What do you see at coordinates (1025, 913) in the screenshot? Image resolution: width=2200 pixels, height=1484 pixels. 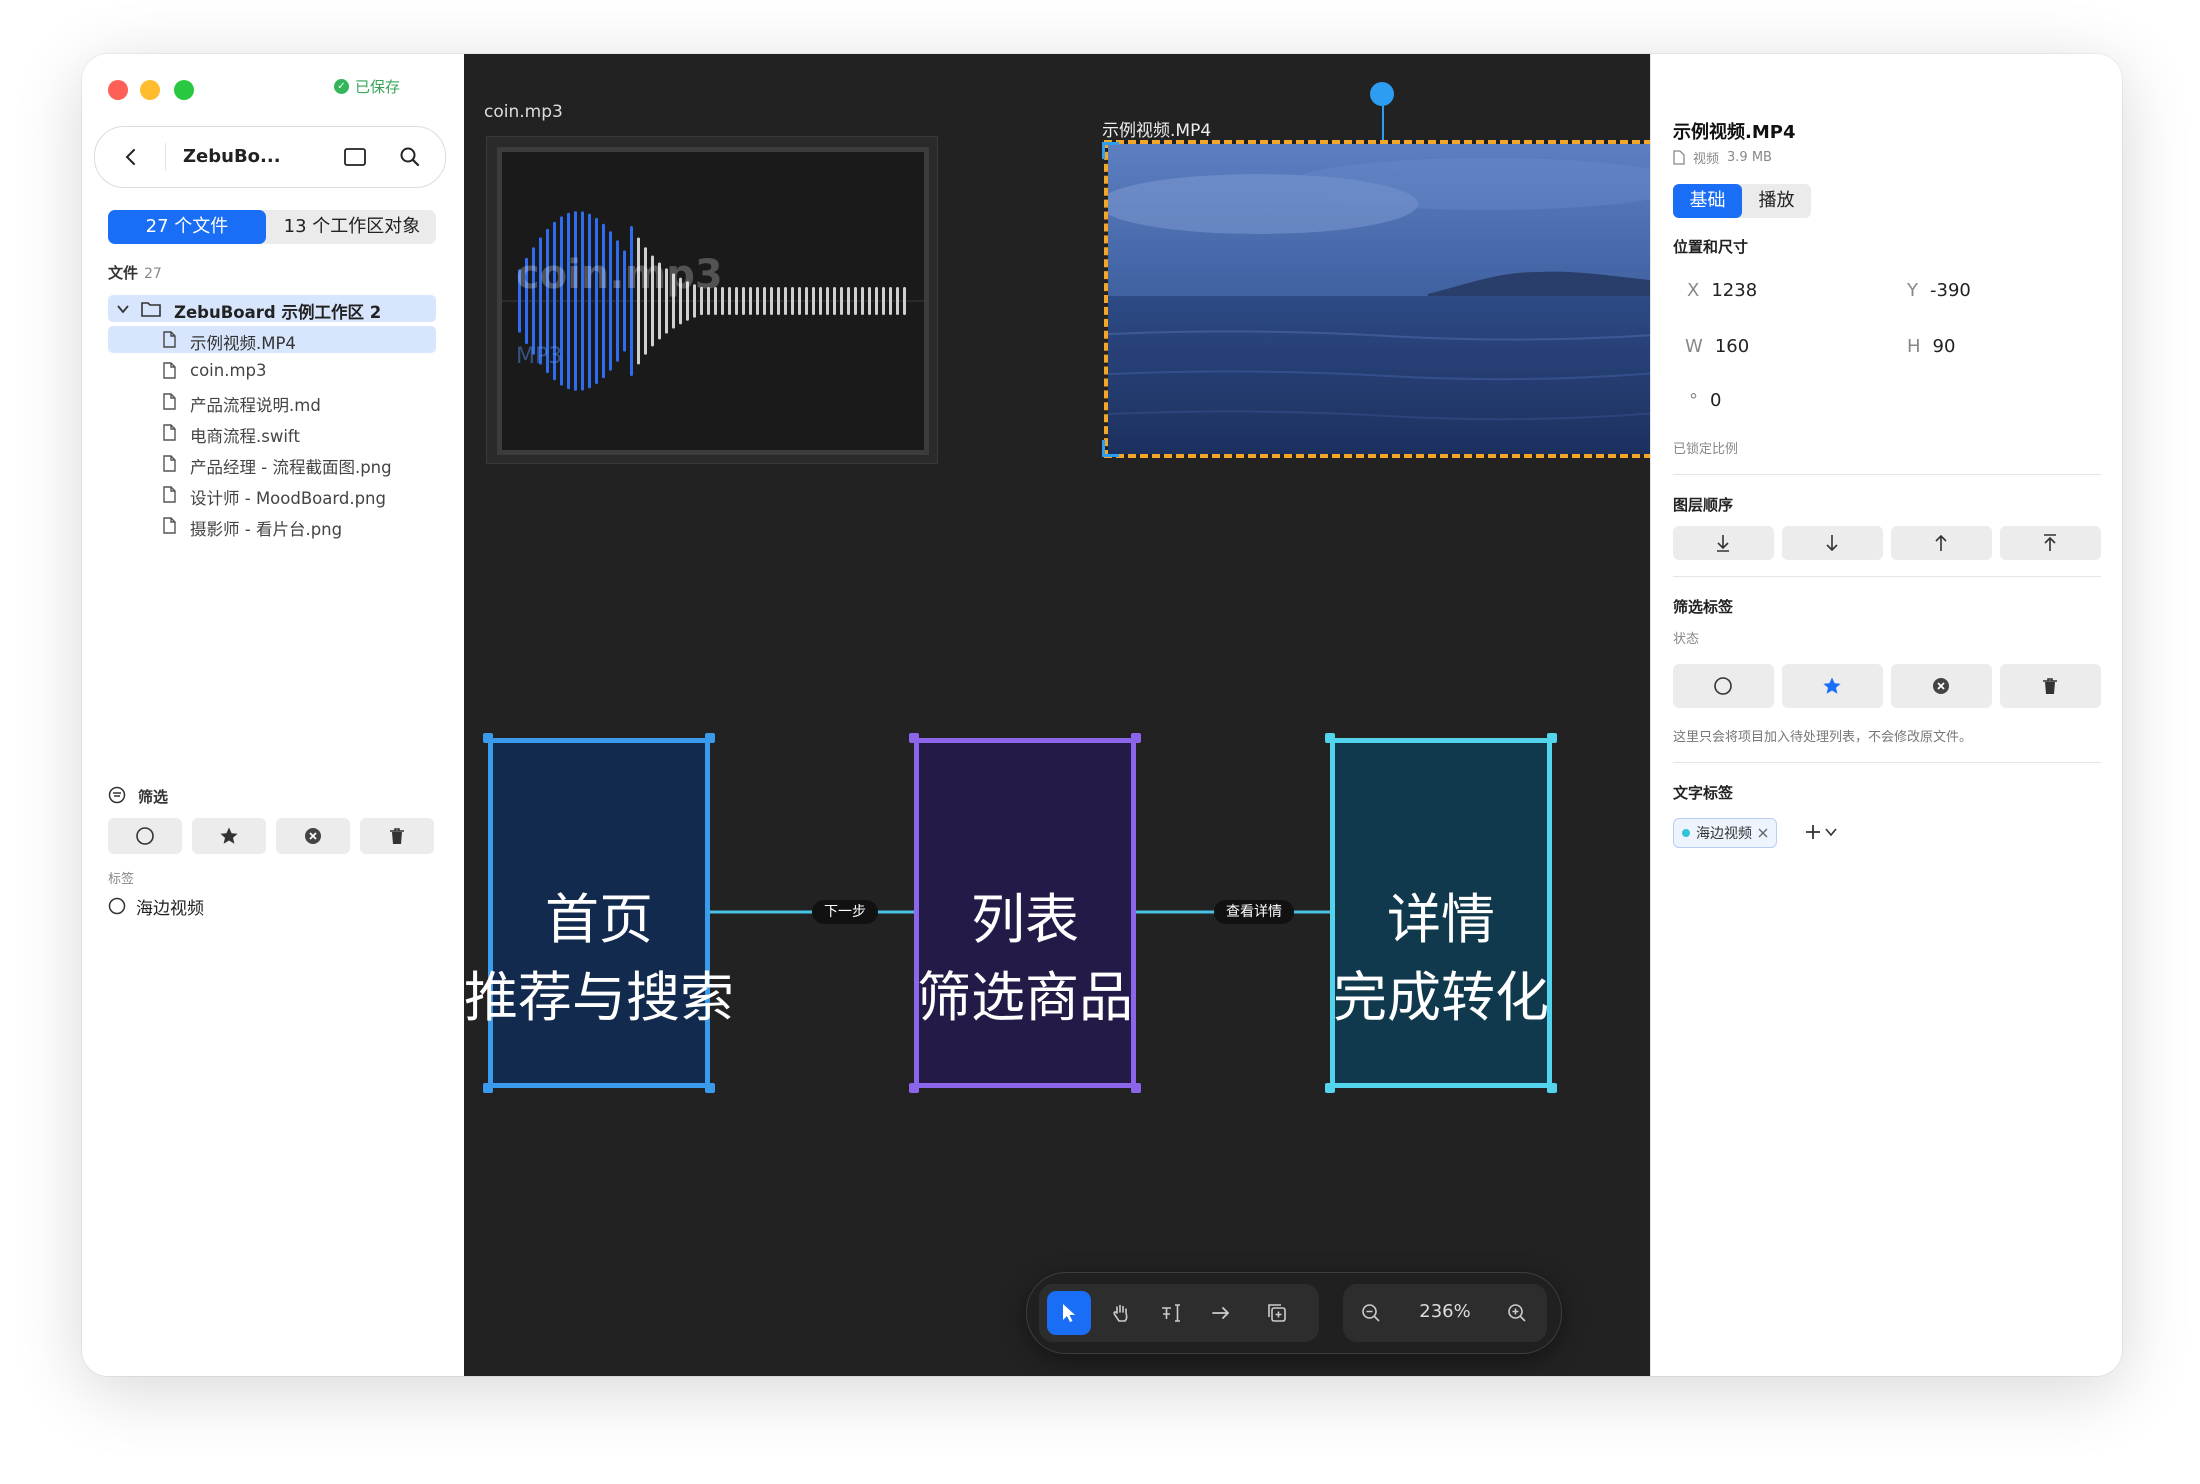 I see `flow-node-list: 列表 筛选商品` at bounding box center [1025, 913].